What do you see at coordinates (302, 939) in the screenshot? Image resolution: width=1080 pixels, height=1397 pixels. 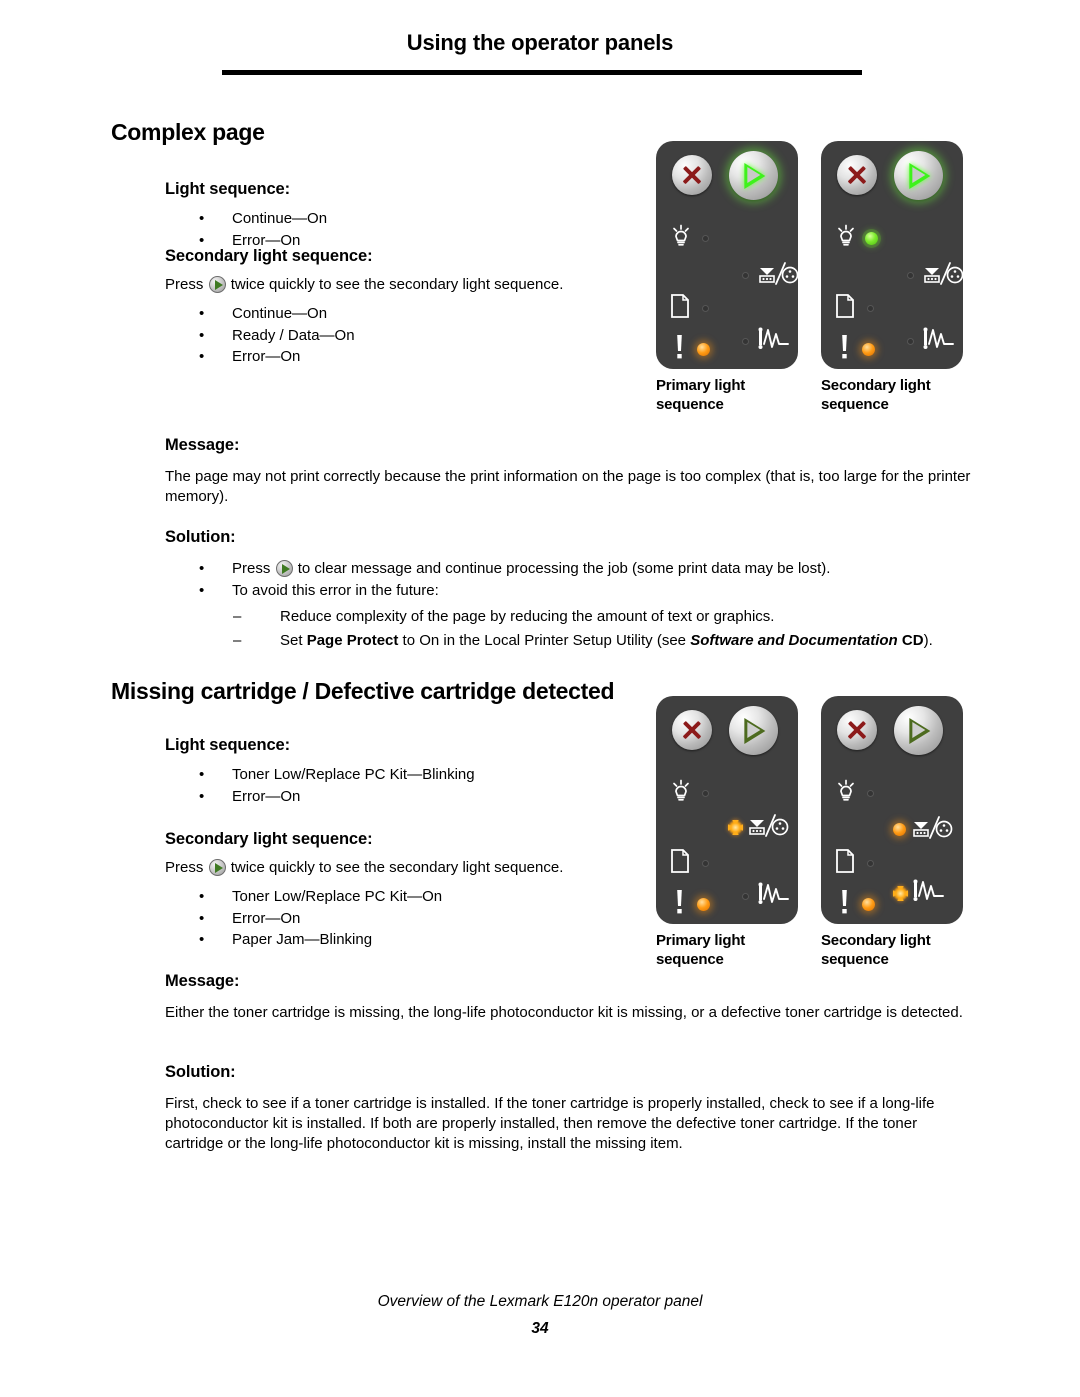 I see `list-item-label: Paper Jam—Blinking` at bounding box center [302, 939].